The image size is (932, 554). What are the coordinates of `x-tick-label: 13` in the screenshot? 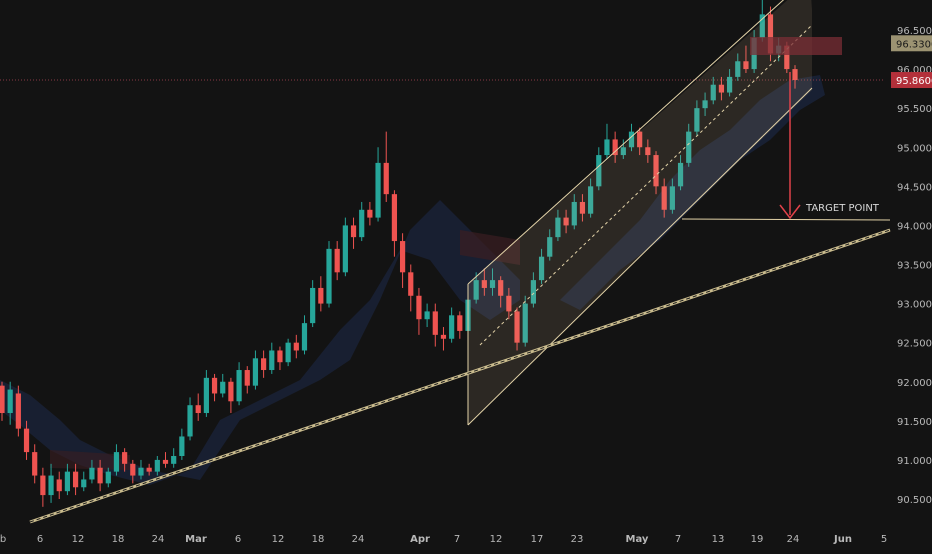 It's located at (718, 539).